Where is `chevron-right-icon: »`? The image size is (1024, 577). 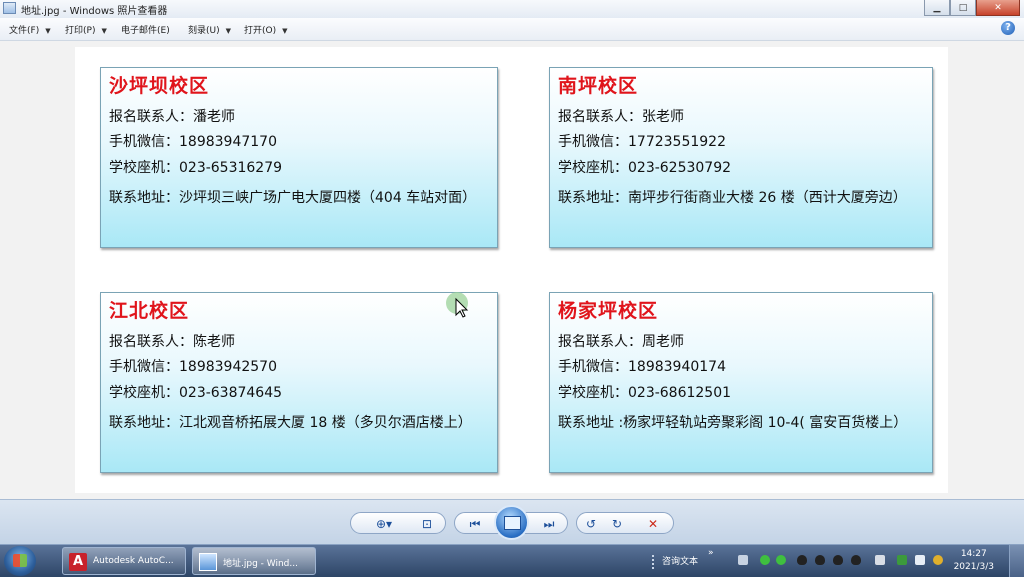
chevron-right-icon: » is located at coordinates (711, 553).